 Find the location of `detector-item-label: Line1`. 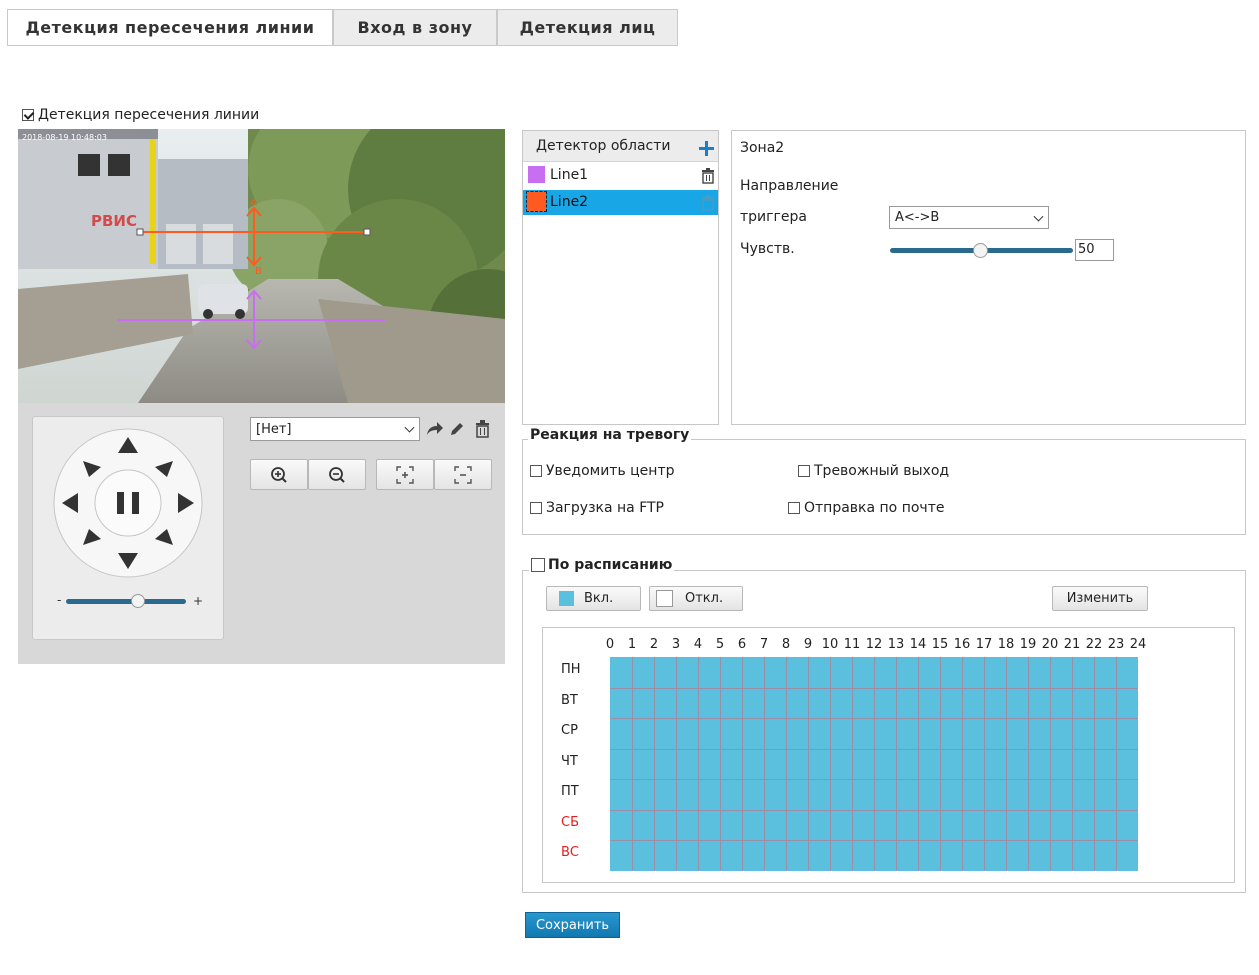

detector-item-label: Line1 is located at coordinates (569, 175).